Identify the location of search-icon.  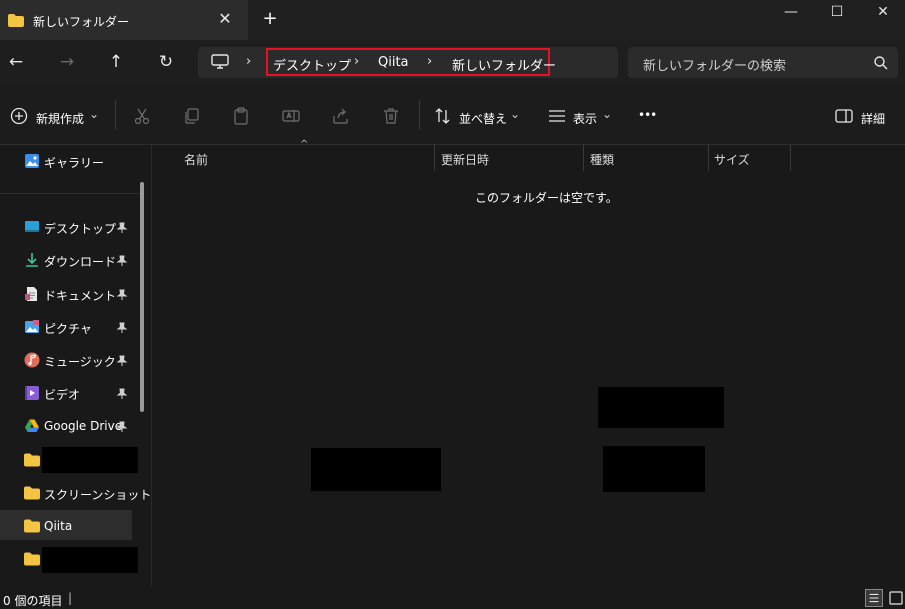
(881, 63).